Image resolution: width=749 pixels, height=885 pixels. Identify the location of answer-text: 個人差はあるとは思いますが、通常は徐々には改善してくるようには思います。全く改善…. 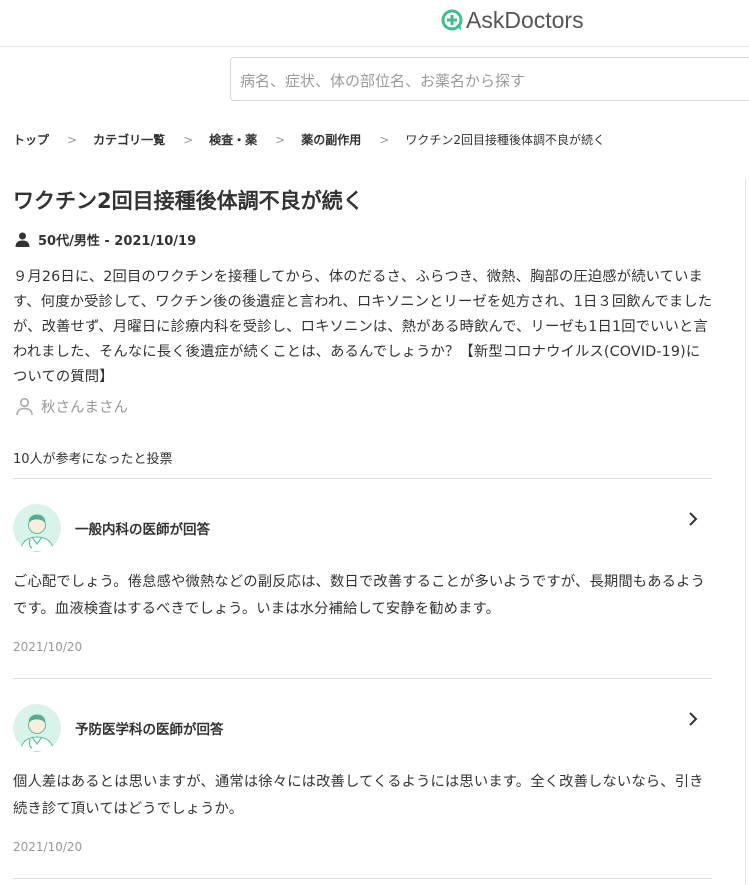
(358, 795).